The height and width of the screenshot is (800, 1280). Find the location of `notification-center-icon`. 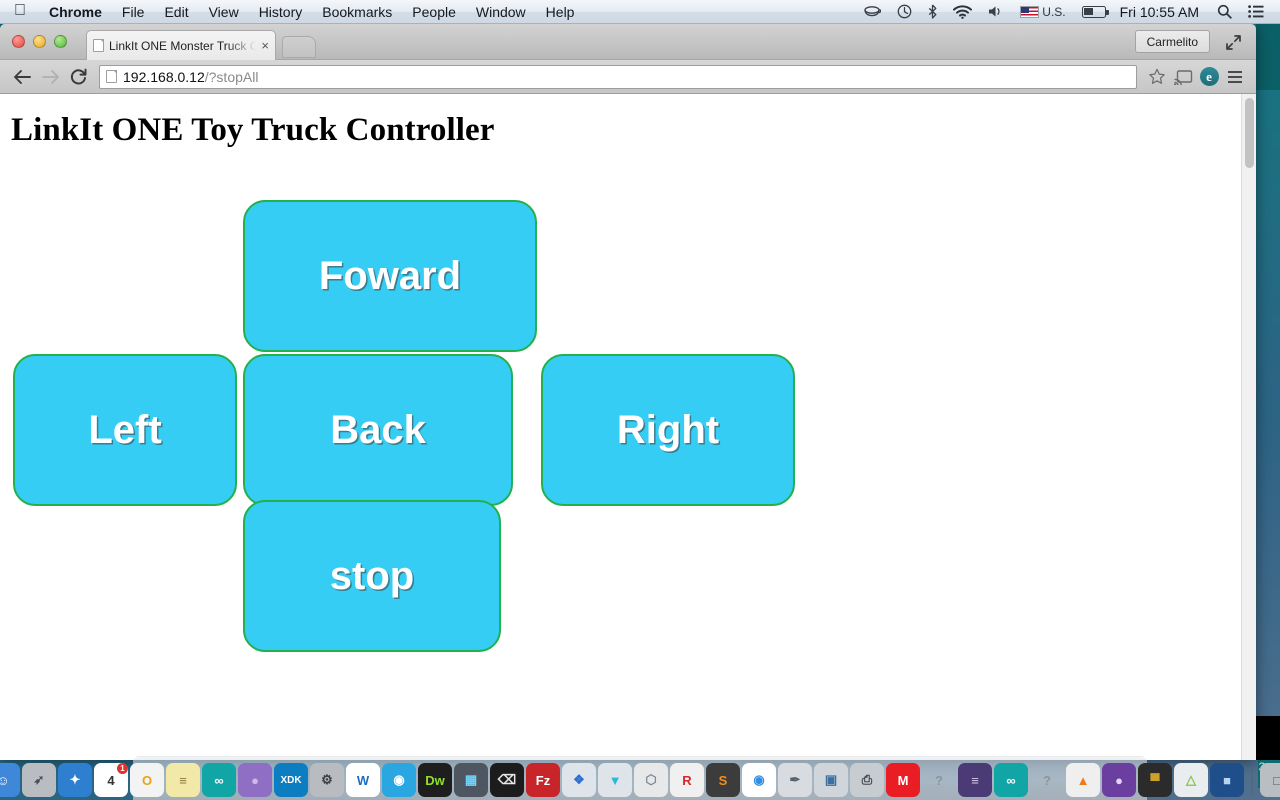

notification-center-icon is located at coordinates (1256, 11).